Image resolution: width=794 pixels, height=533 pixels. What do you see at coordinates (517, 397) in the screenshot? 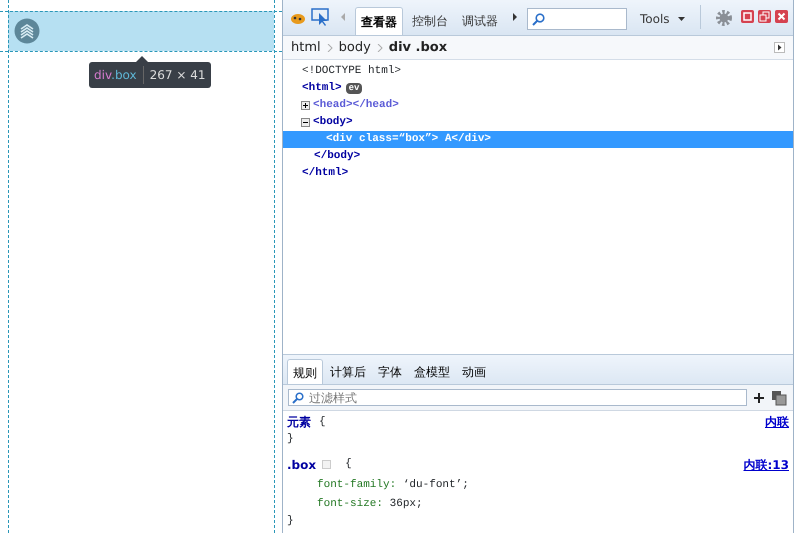
I see `filter-field: 过滤样式` at bounding box center [517, 397].